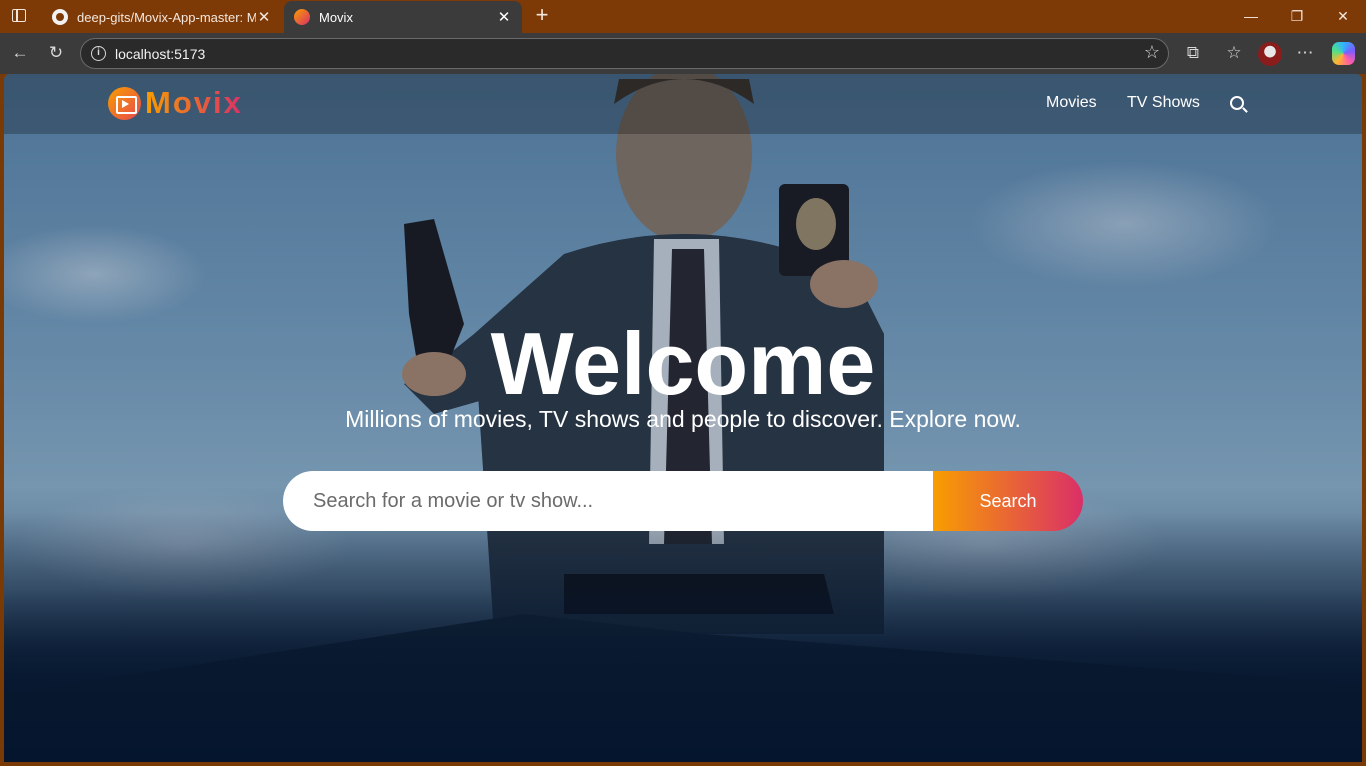 The image size is (1366, 766). What do you see at coordinates (1234, 53) in the screenshot?
I see `favorites-icon: ☆` at bounding box center [1234, 53].